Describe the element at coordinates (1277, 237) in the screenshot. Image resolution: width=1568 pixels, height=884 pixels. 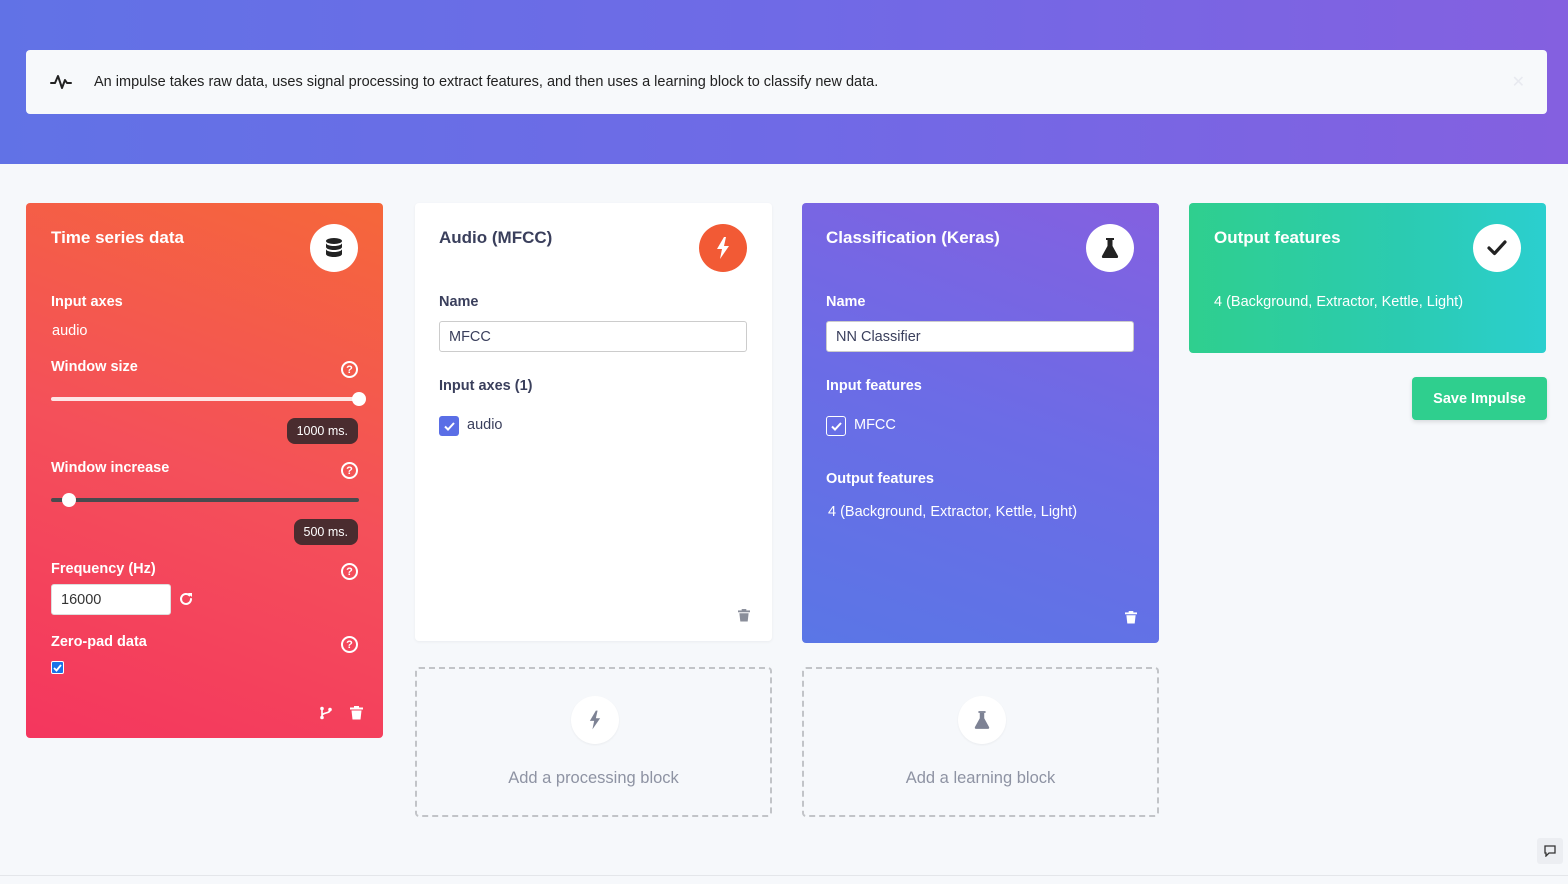
I see `output-title: Output features` at that location.